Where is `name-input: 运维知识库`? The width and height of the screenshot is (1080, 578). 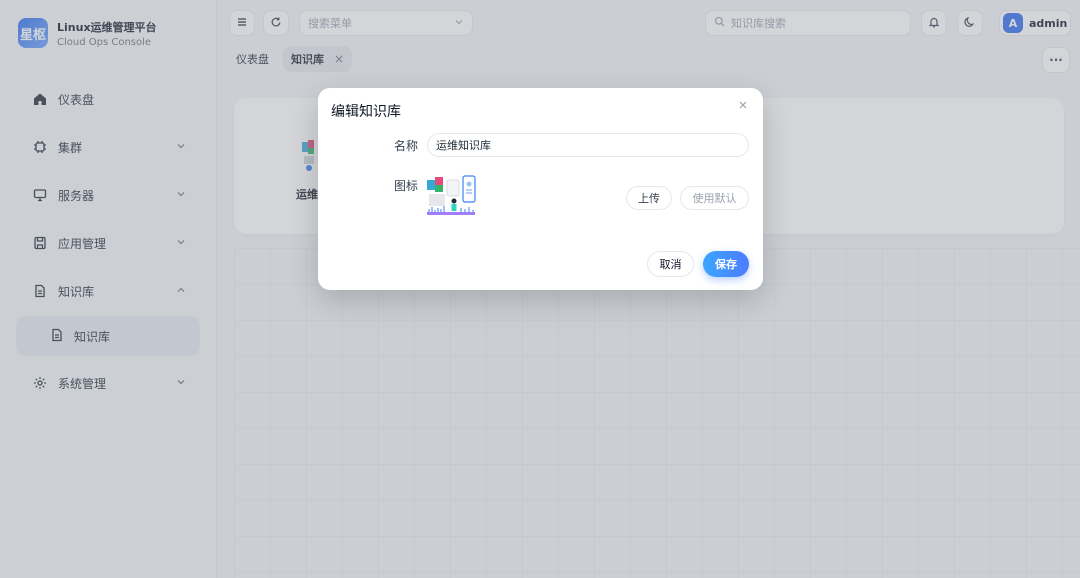 name-input: 运维知识库 is located at coordinates (588, 145).